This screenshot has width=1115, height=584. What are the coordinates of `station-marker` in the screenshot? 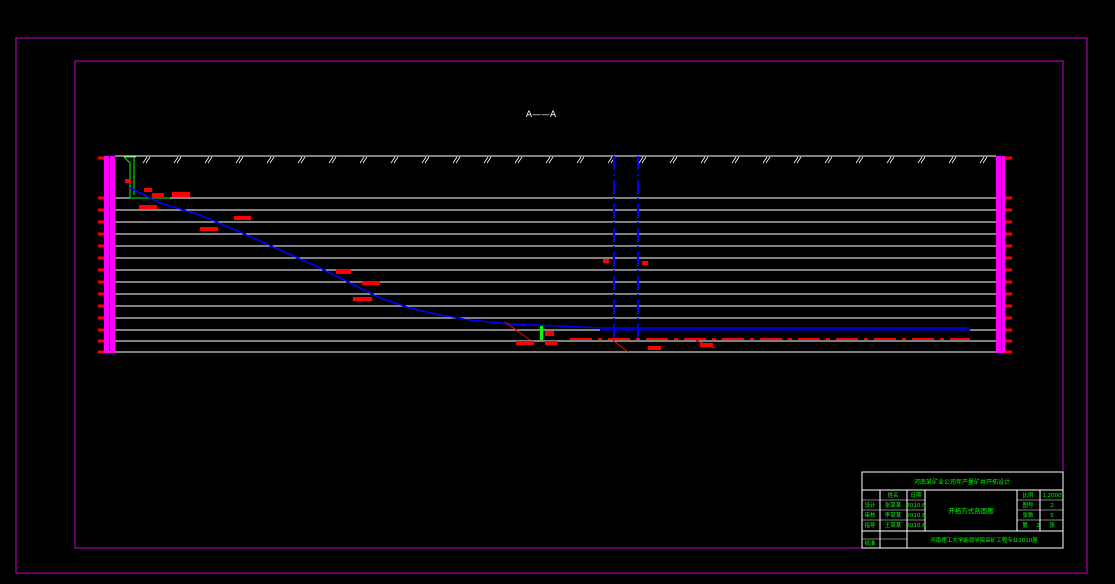 It's located at (541, 333).